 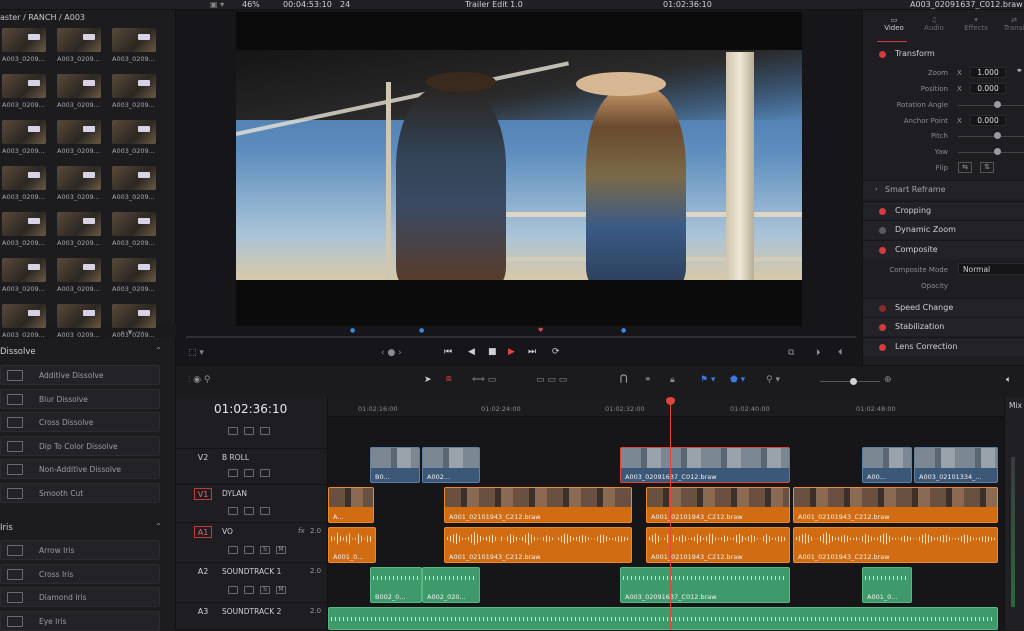 What do you see at coordinates (234, 493) in the screenshot?
I see `track-name: DYLAN` at bounding box center [234, 493].